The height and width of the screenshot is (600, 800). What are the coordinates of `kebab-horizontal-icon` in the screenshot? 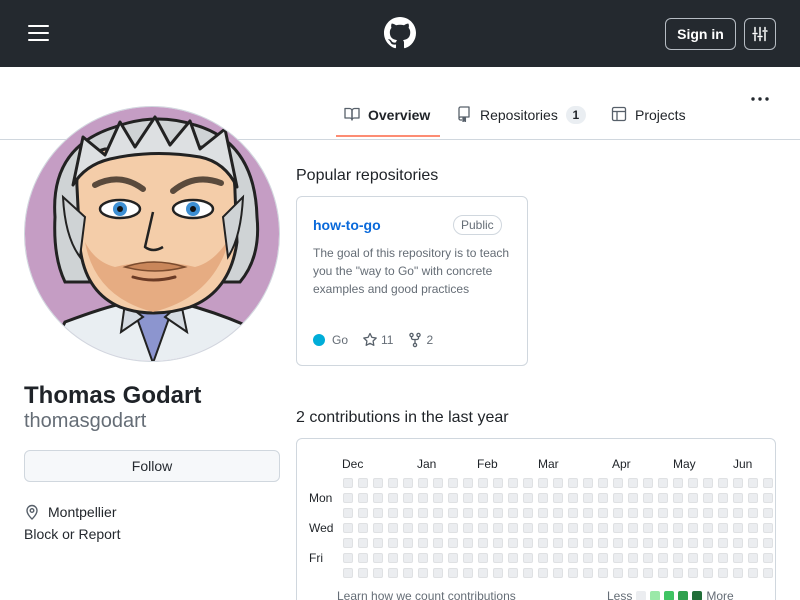 It's located at (760, 99).